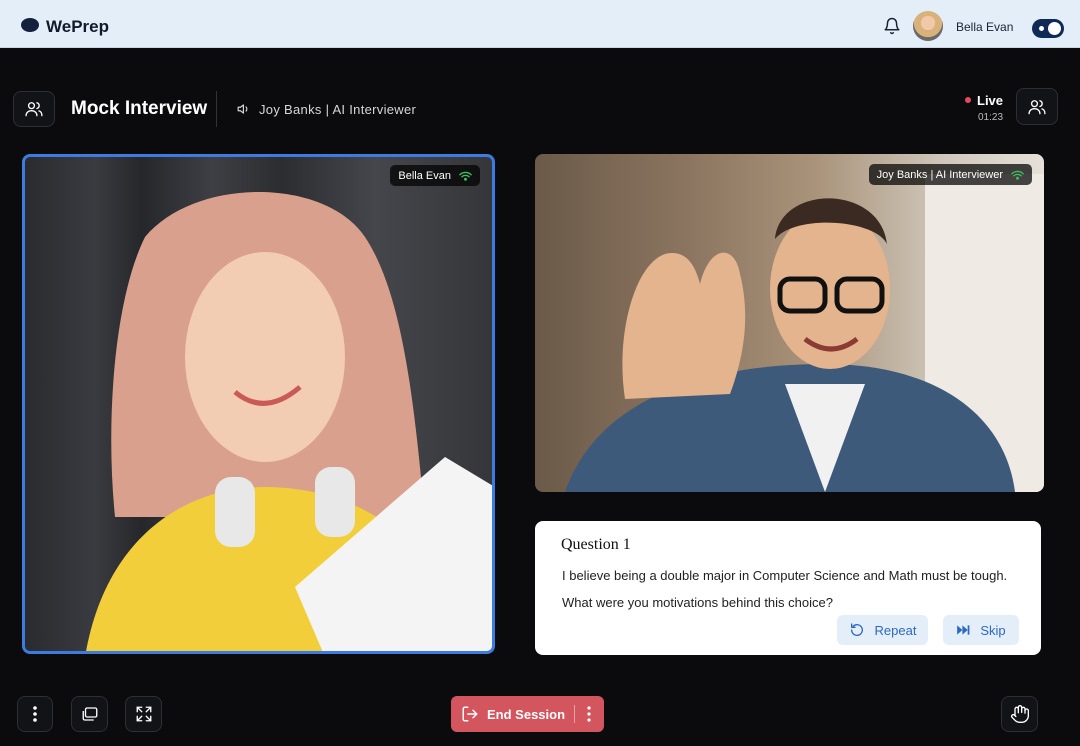  Describe the element at coordinates (1054, 28) in the screenshot. I see `toggle-knob` at that location.